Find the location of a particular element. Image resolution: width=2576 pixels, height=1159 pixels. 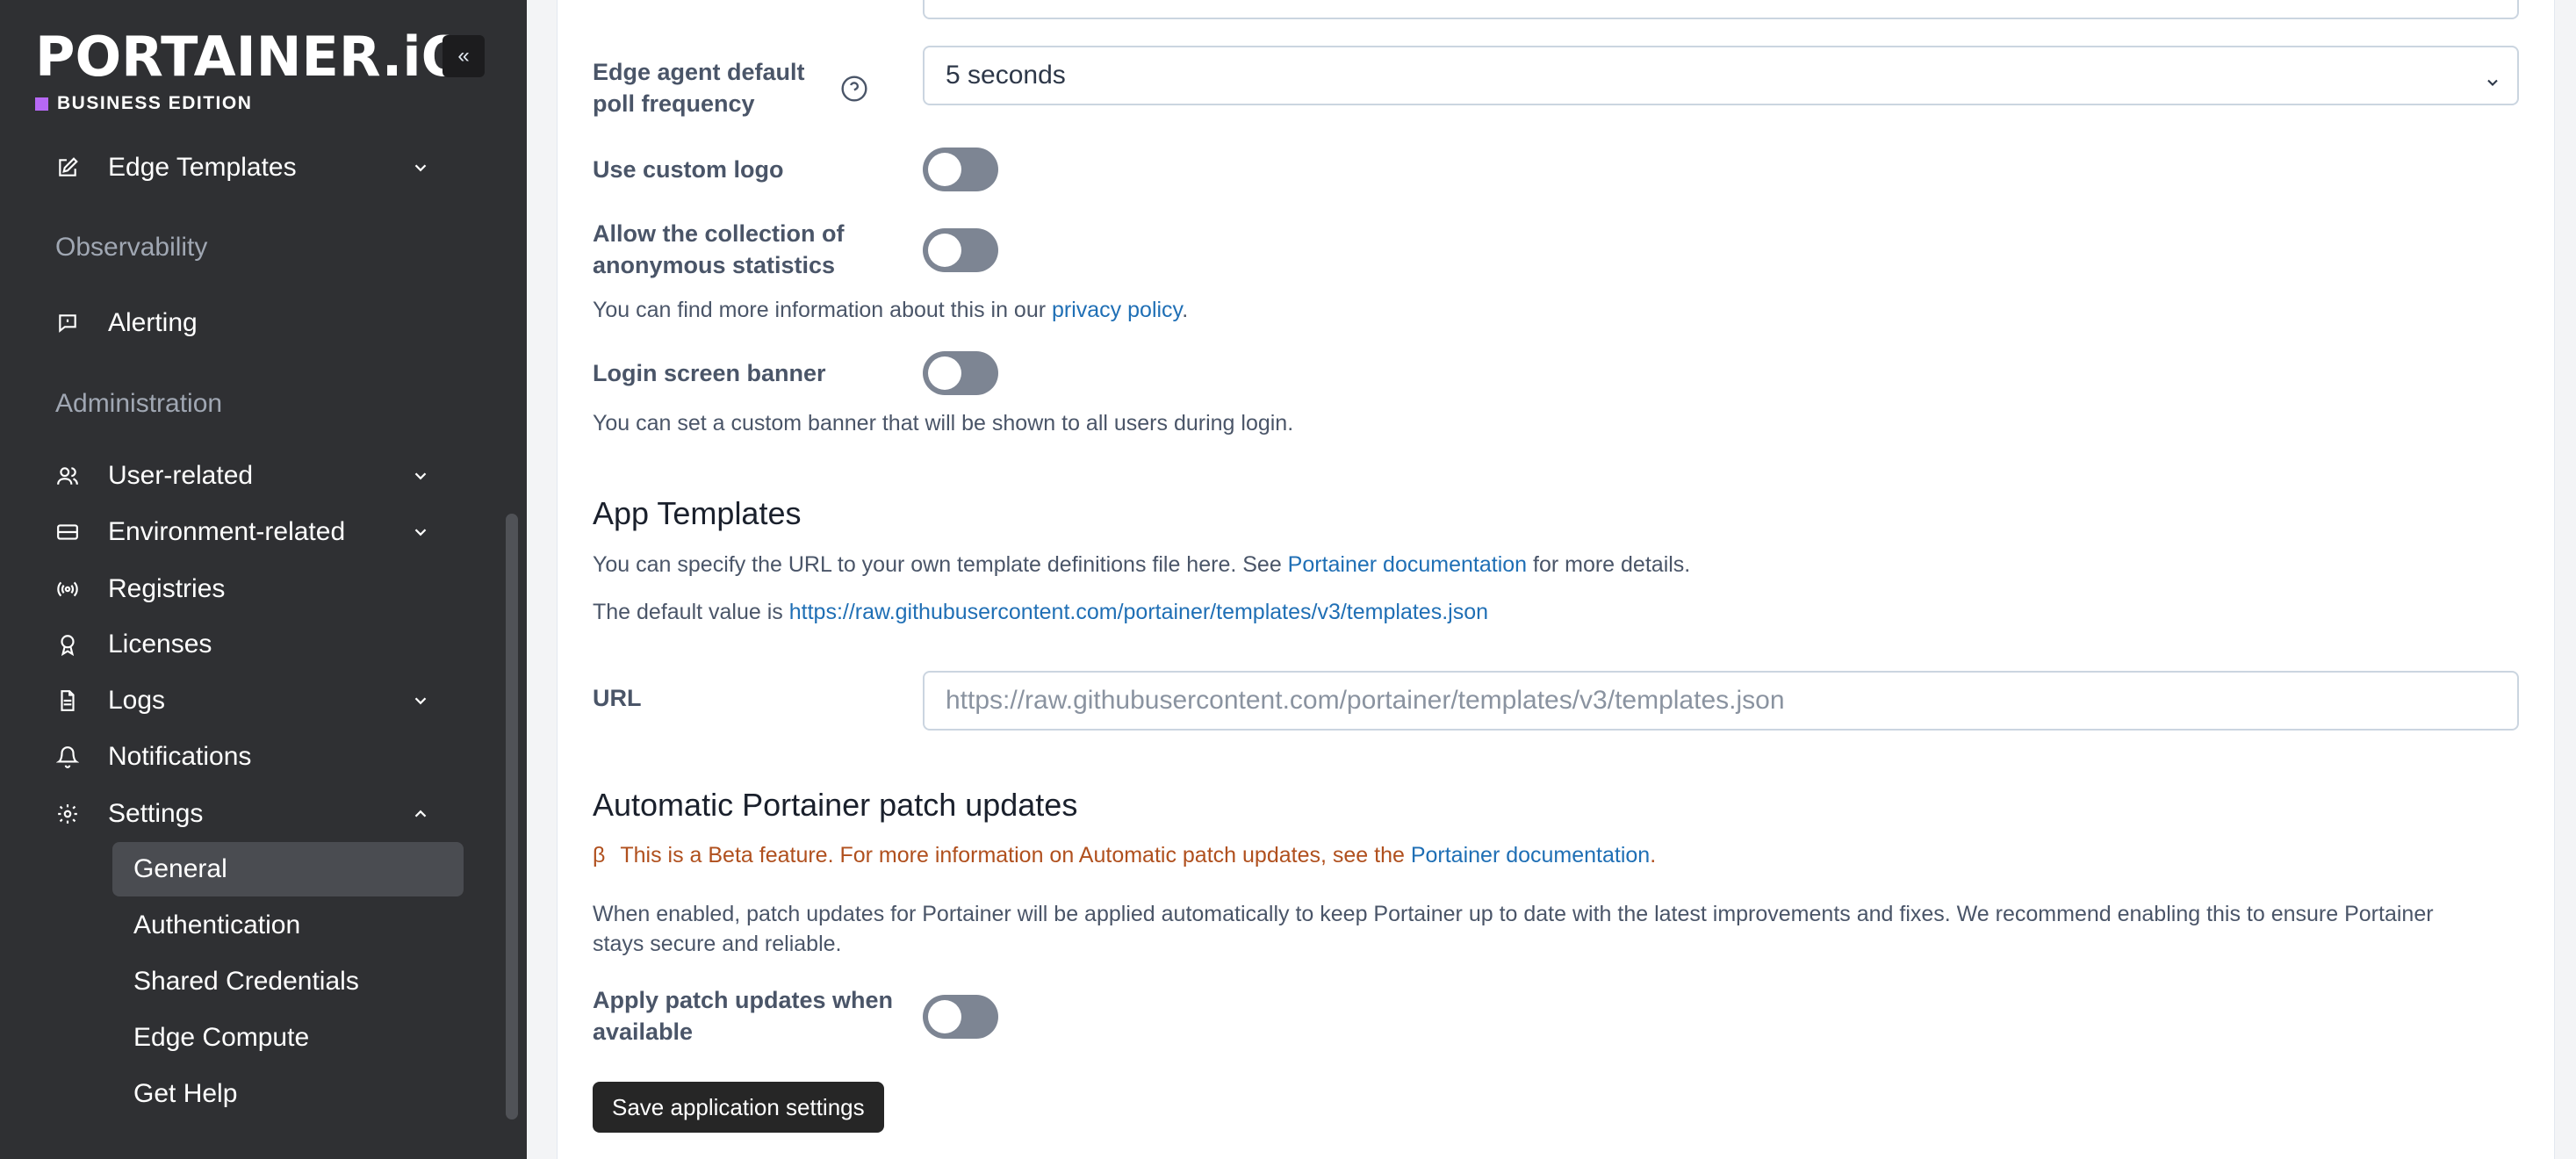

stats-help-suffix: . is located at coordinates (1185, 310).